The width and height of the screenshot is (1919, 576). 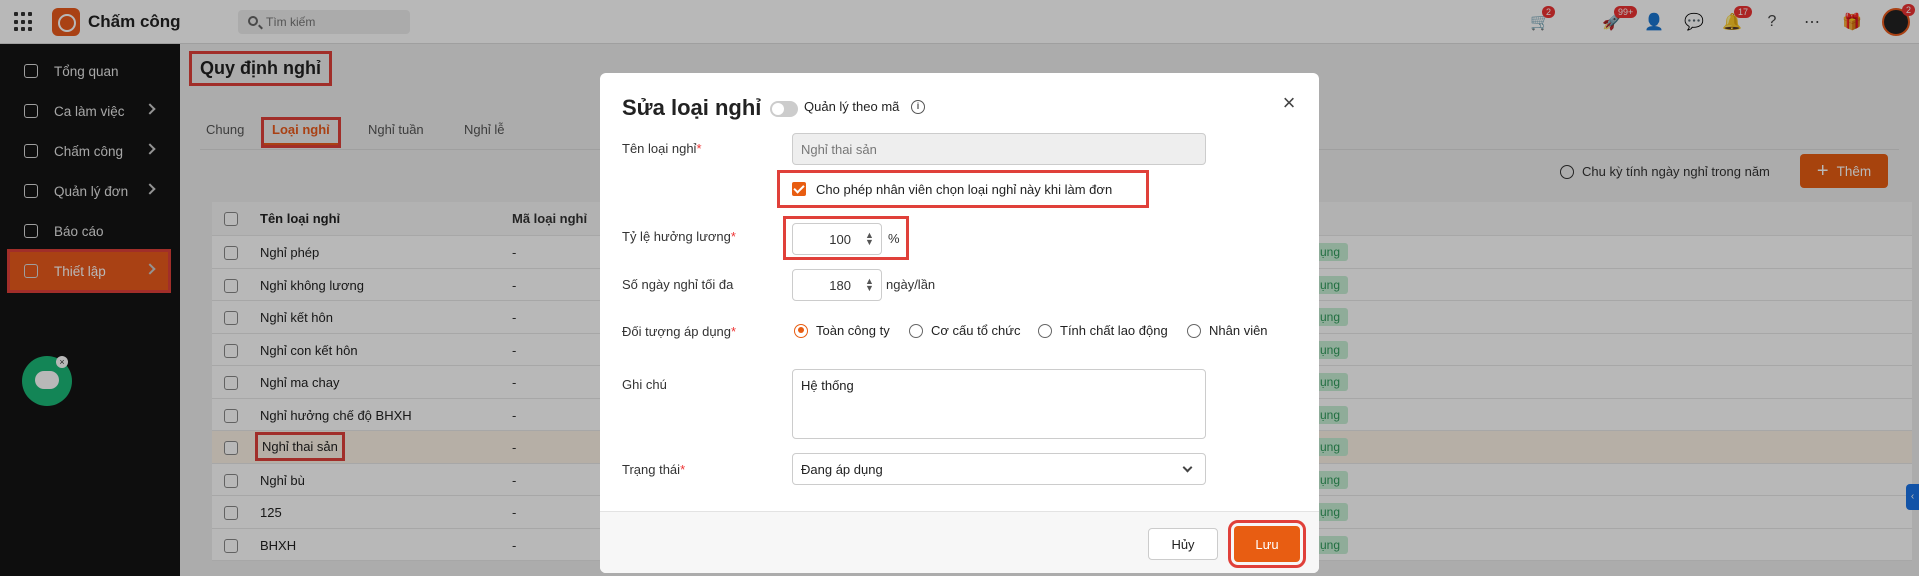 What do you see at coordinates (692, 107) in the screenshot?
I see `modal-title: Sửa loại nghỉ` at bounding box center [692, 107].